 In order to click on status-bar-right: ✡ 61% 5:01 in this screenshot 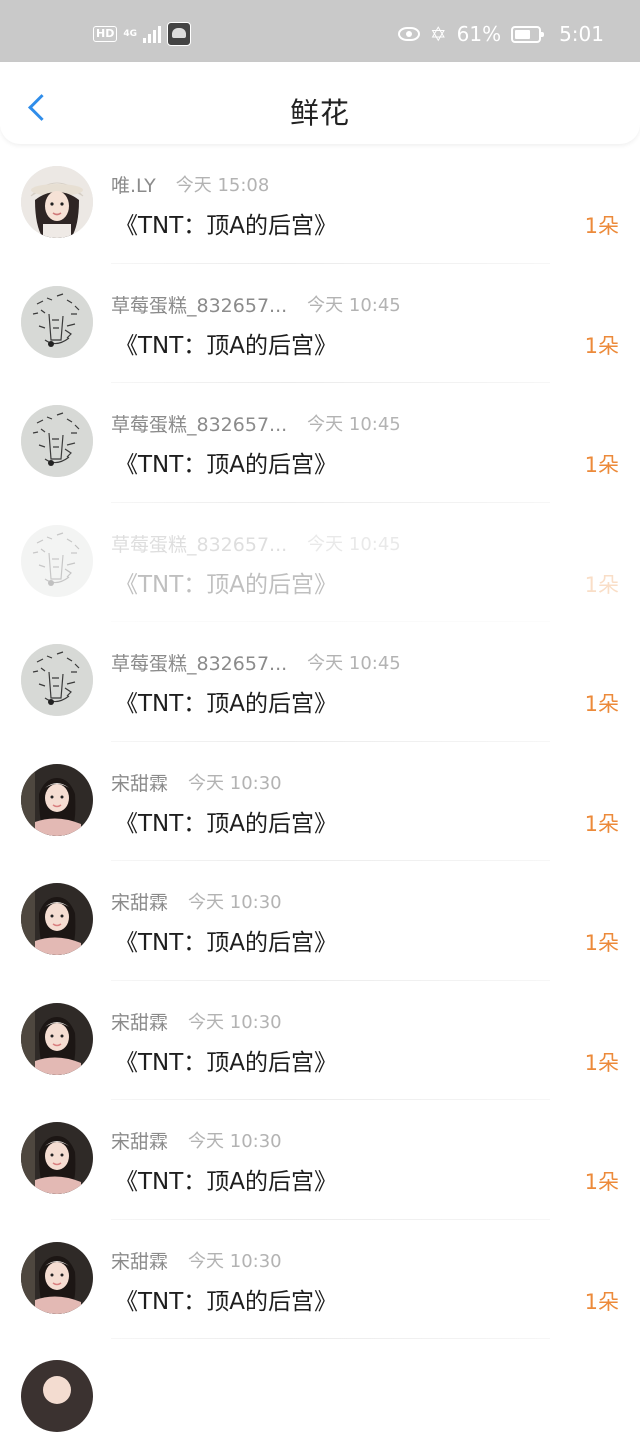, I will do `click(500, 34)`.